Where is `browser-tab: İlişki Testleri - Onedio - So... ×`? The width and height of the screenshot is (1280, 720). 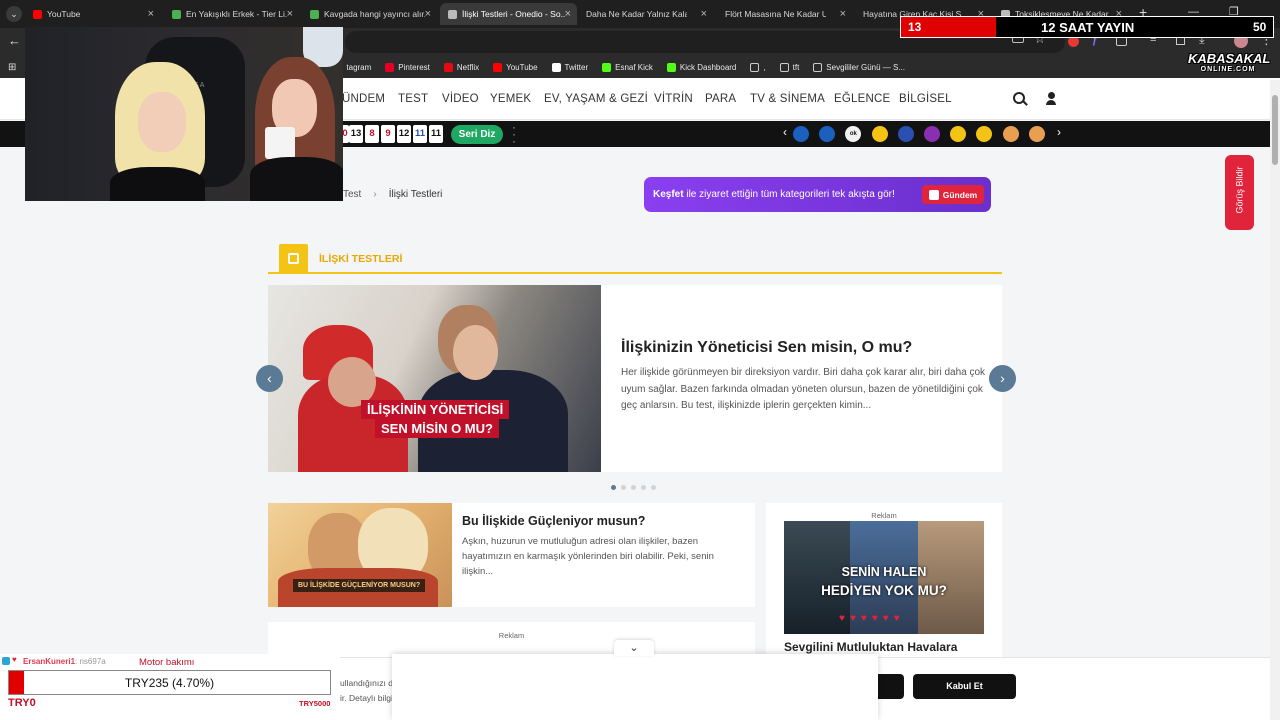
browser-tab: İlişki Testleri - Onedio - So... × is located at coordinates (508, 14).